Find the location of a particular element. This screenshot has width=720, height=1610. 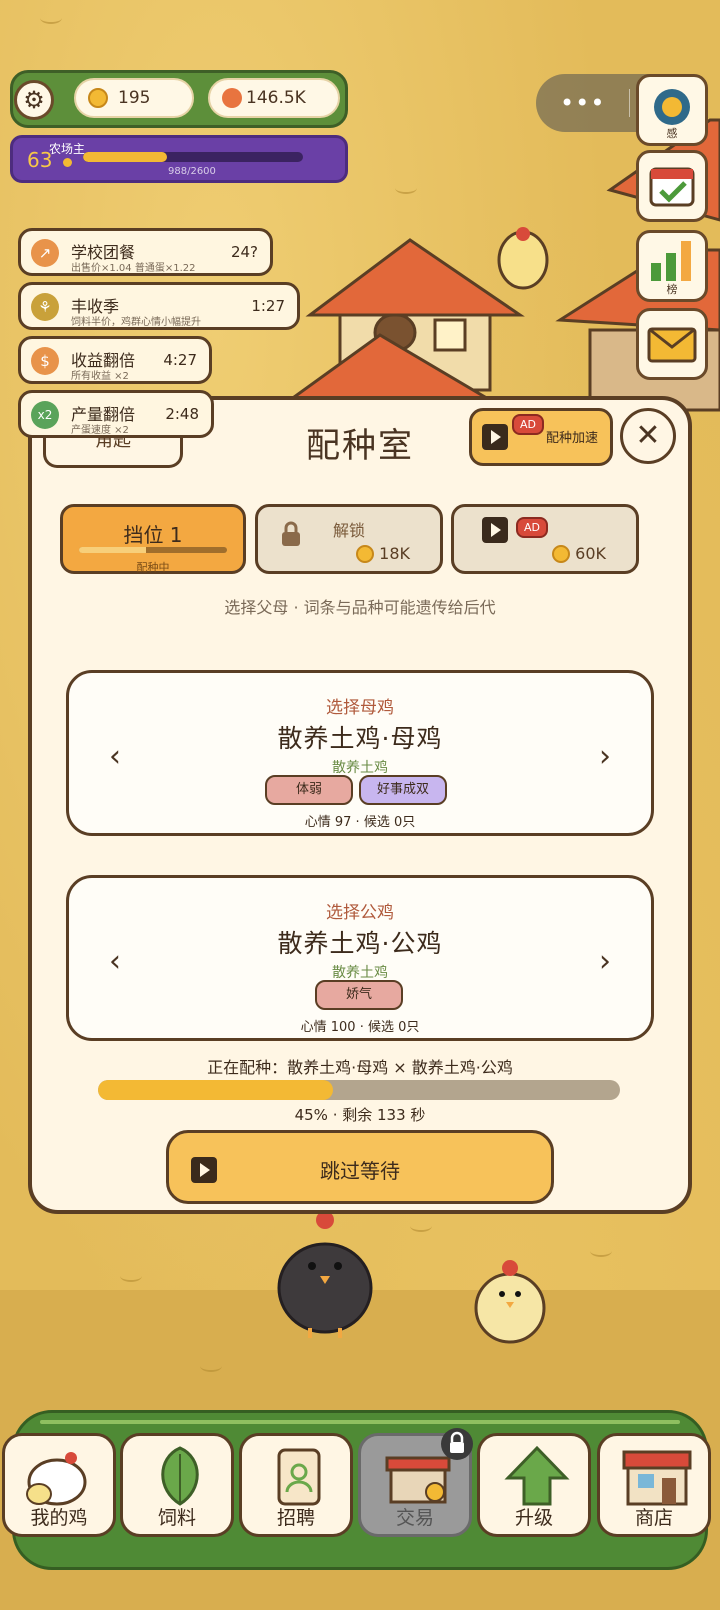

ad-badge: AD is located at coordinates (528, 424).